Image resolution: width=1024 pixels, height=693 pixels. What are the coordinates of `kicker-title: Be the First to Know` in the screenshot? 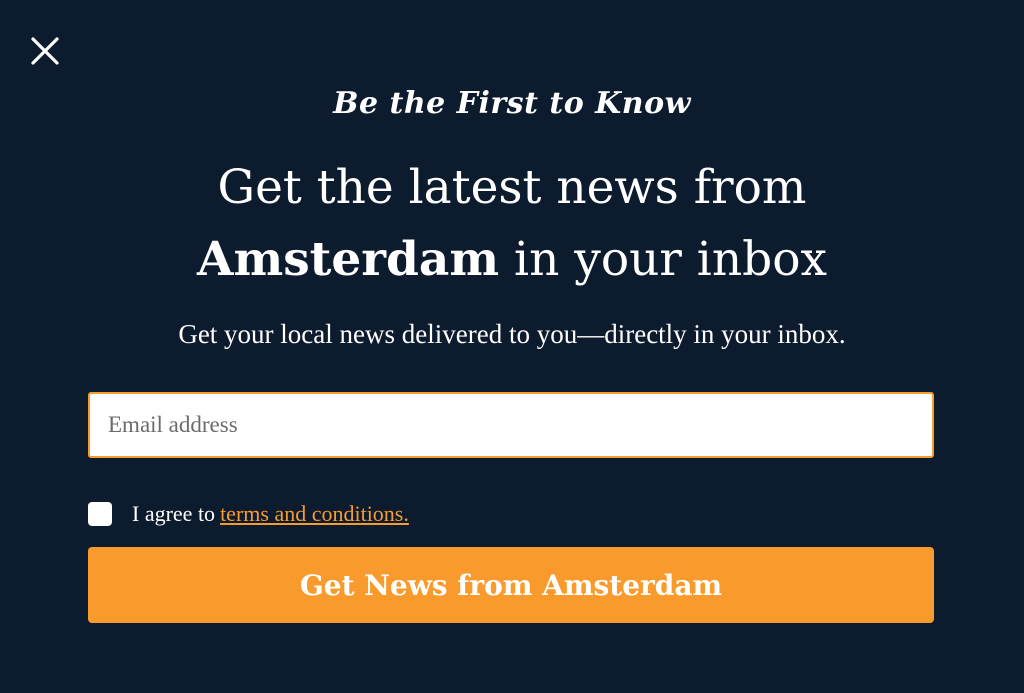 It's located at (512, 103).